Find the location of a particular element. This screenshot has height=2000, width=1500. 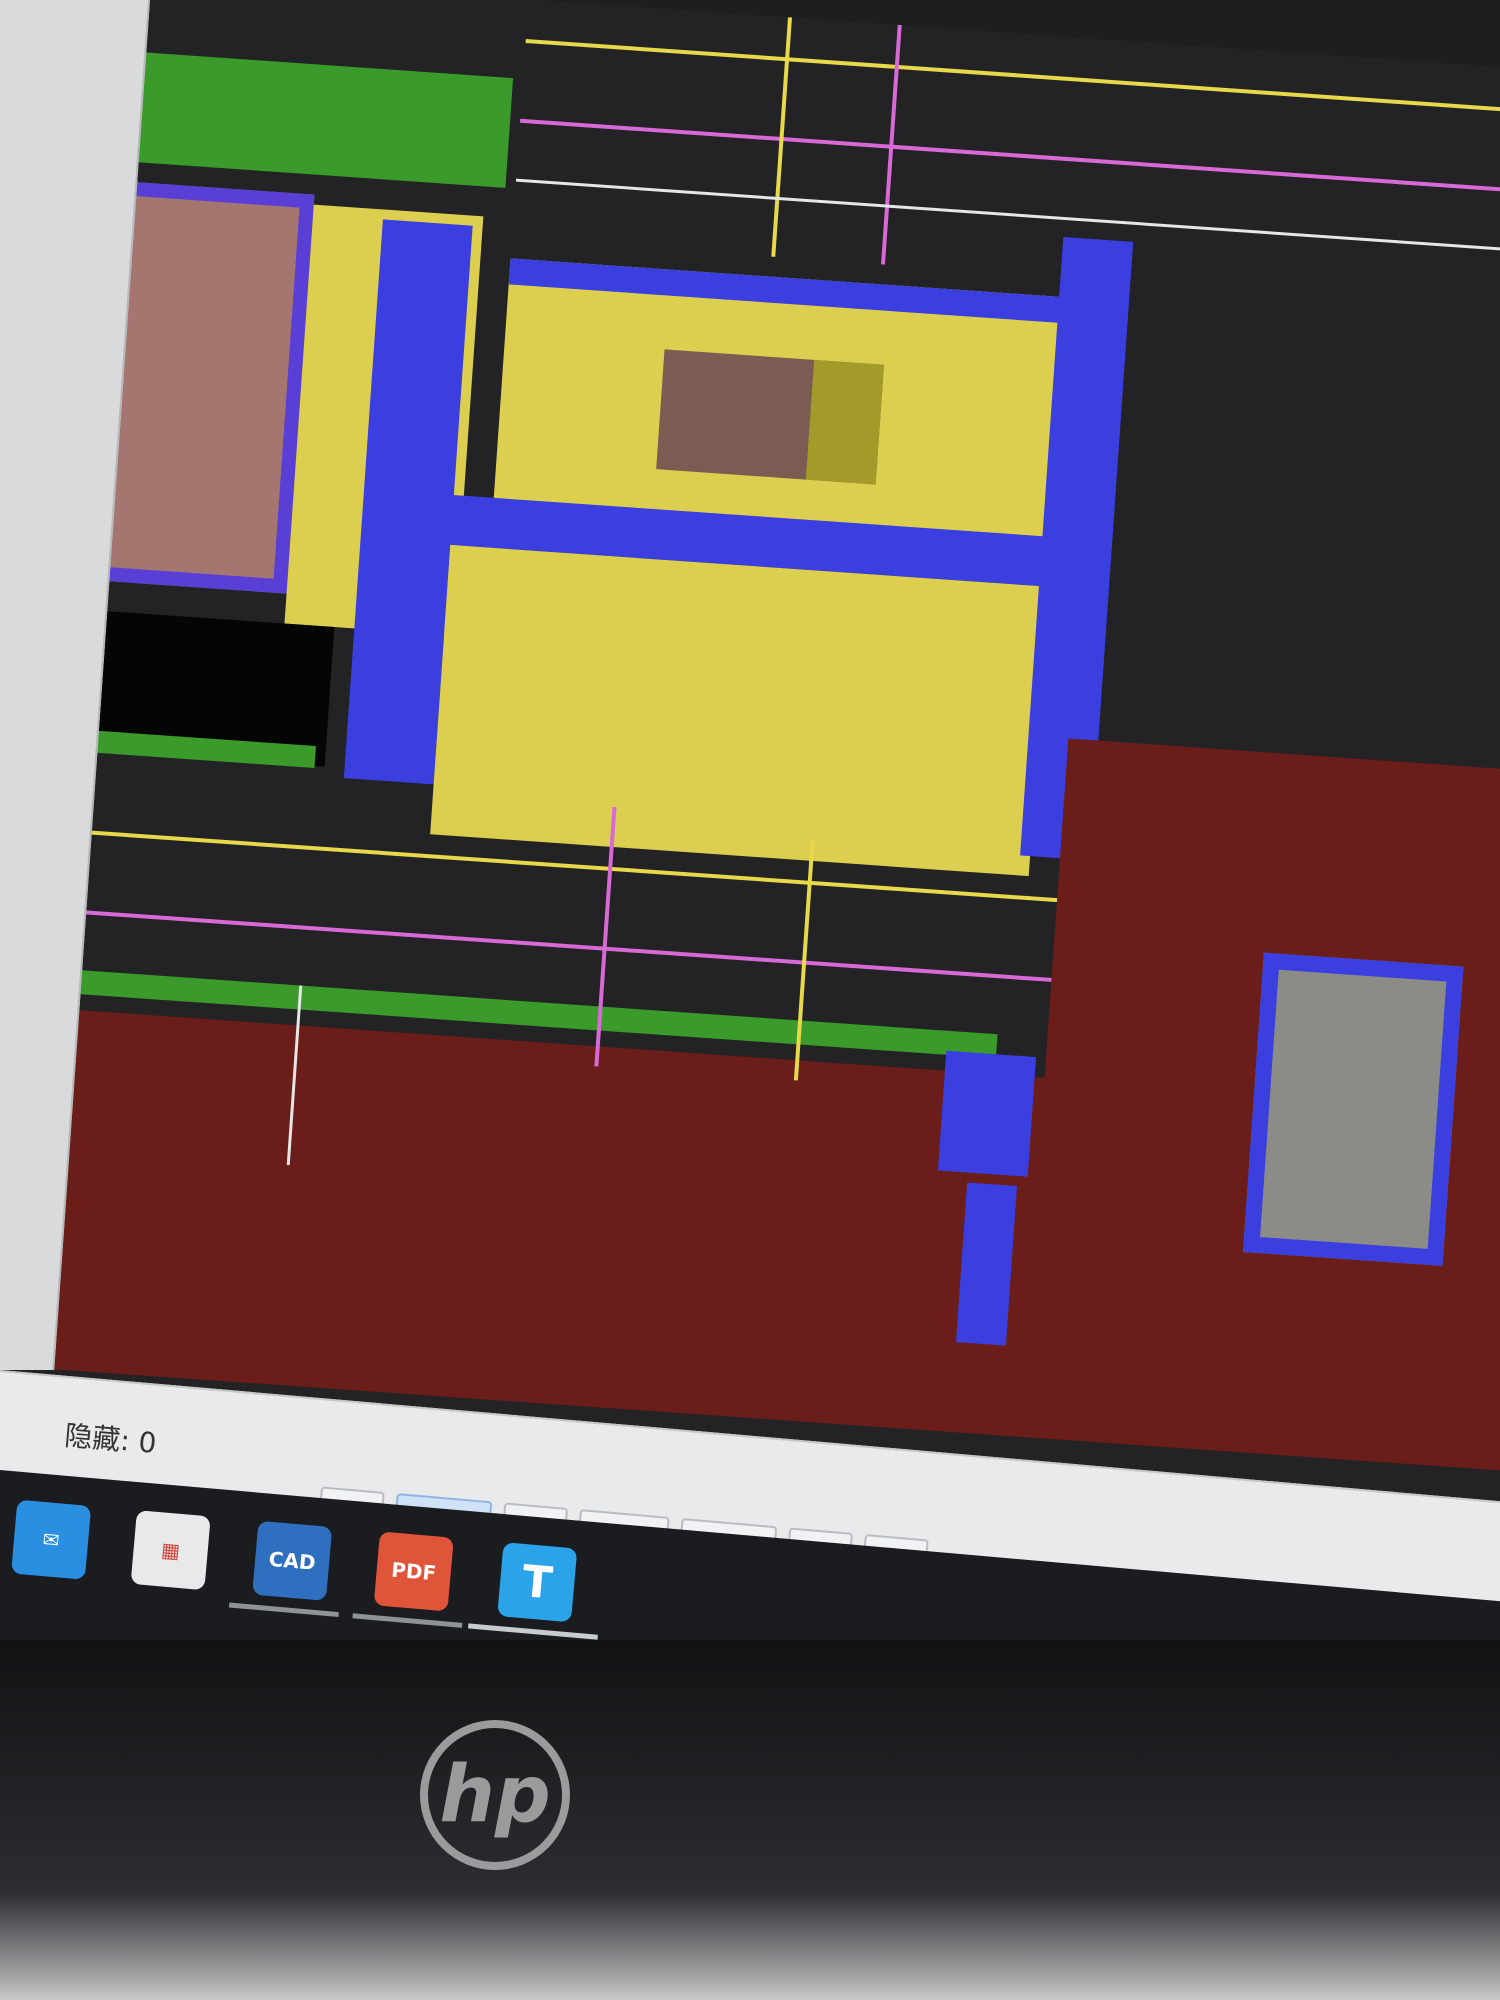

t-app-icon: T is located at coordinates (537, 1582).